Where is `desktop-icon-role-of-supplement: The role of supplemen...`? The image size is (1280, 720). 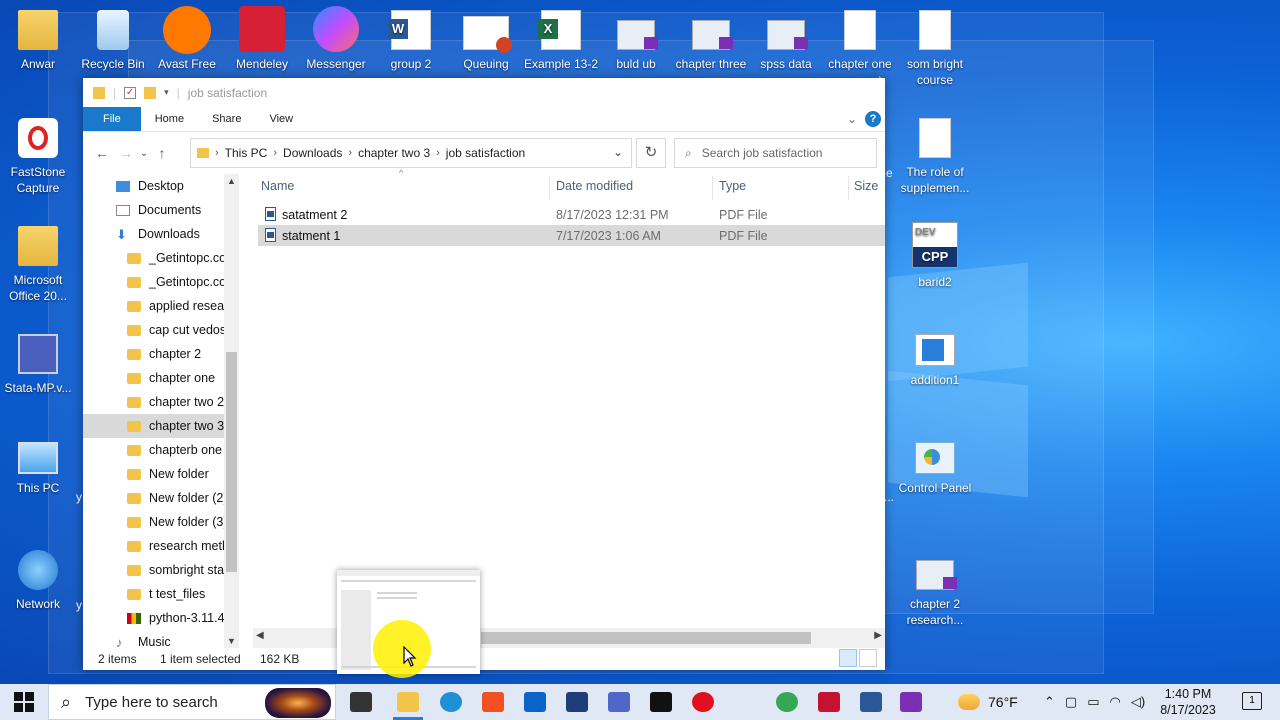
desktop-icon-role-of-supplement: The role of supplemen... is located at coordinates (935, 157).